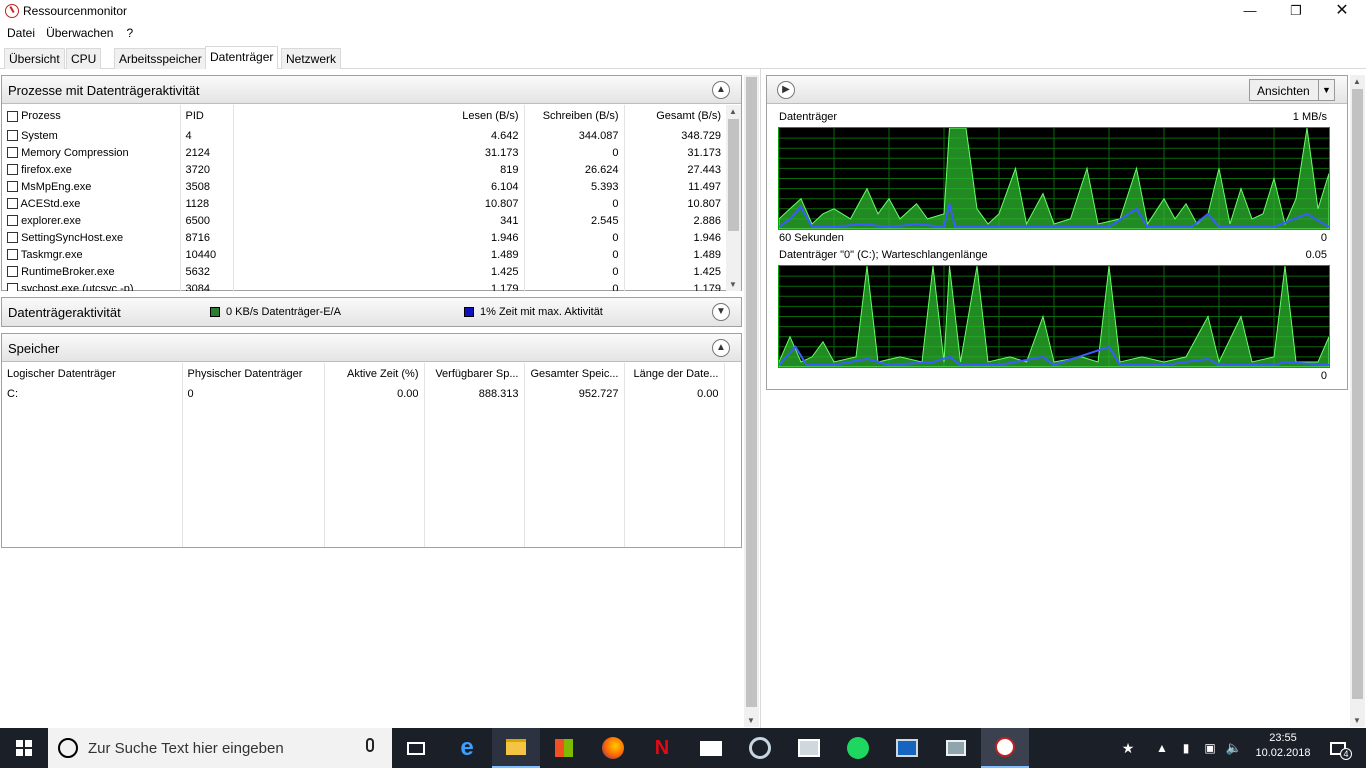  I want to click on cell-total: 11.497, so click(704, 186).